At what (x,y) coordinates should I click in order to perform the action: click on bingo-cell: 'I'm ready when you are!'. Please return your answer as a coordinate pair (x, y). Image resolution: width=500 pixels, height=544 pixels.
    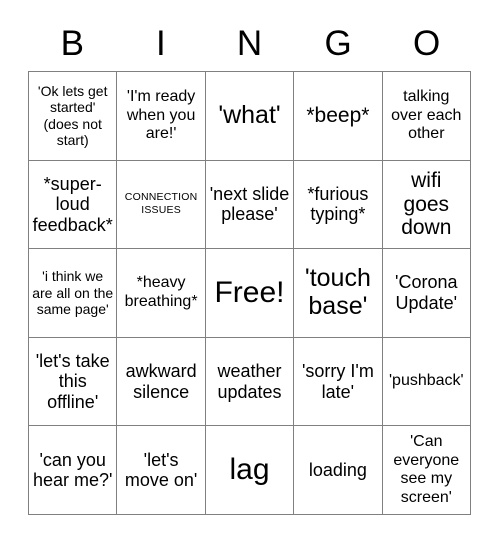
    Looking at the image, I should click on (161, 116).